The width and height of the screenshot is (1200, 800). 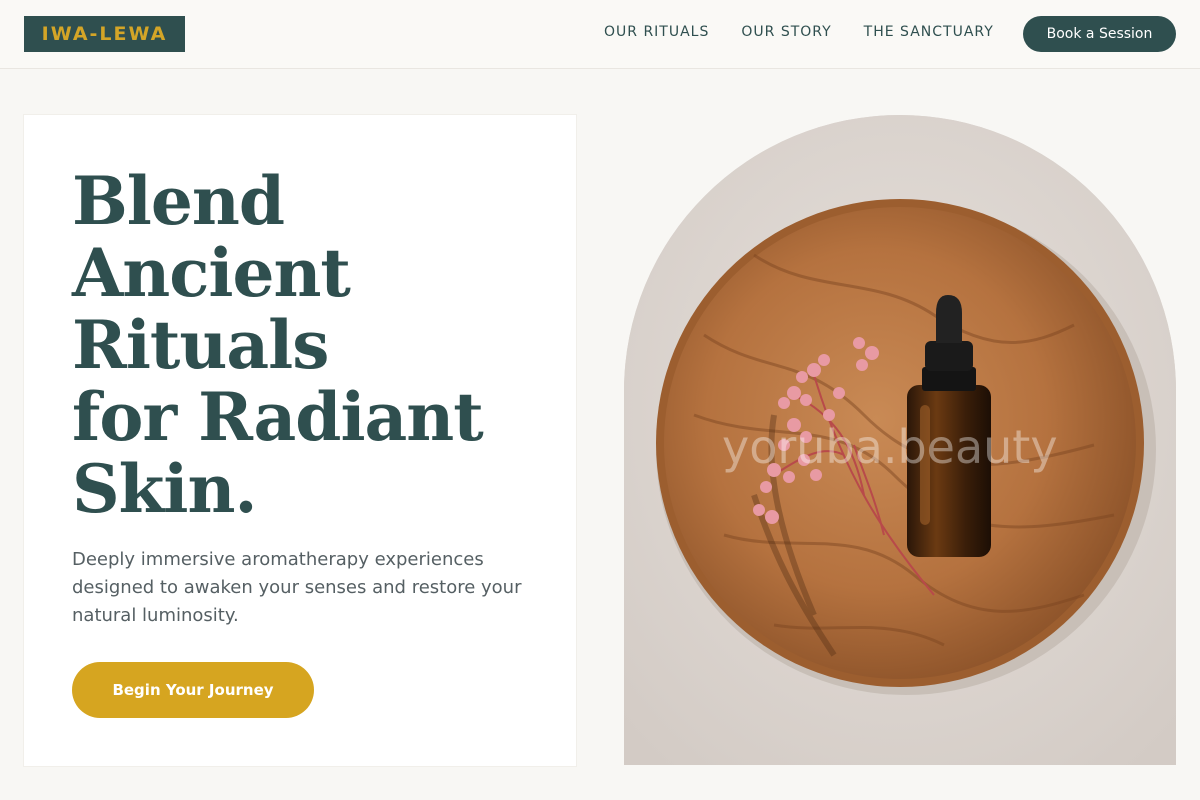 I want to click on hero-title-line: Ancient, so click(x=211, y=273).